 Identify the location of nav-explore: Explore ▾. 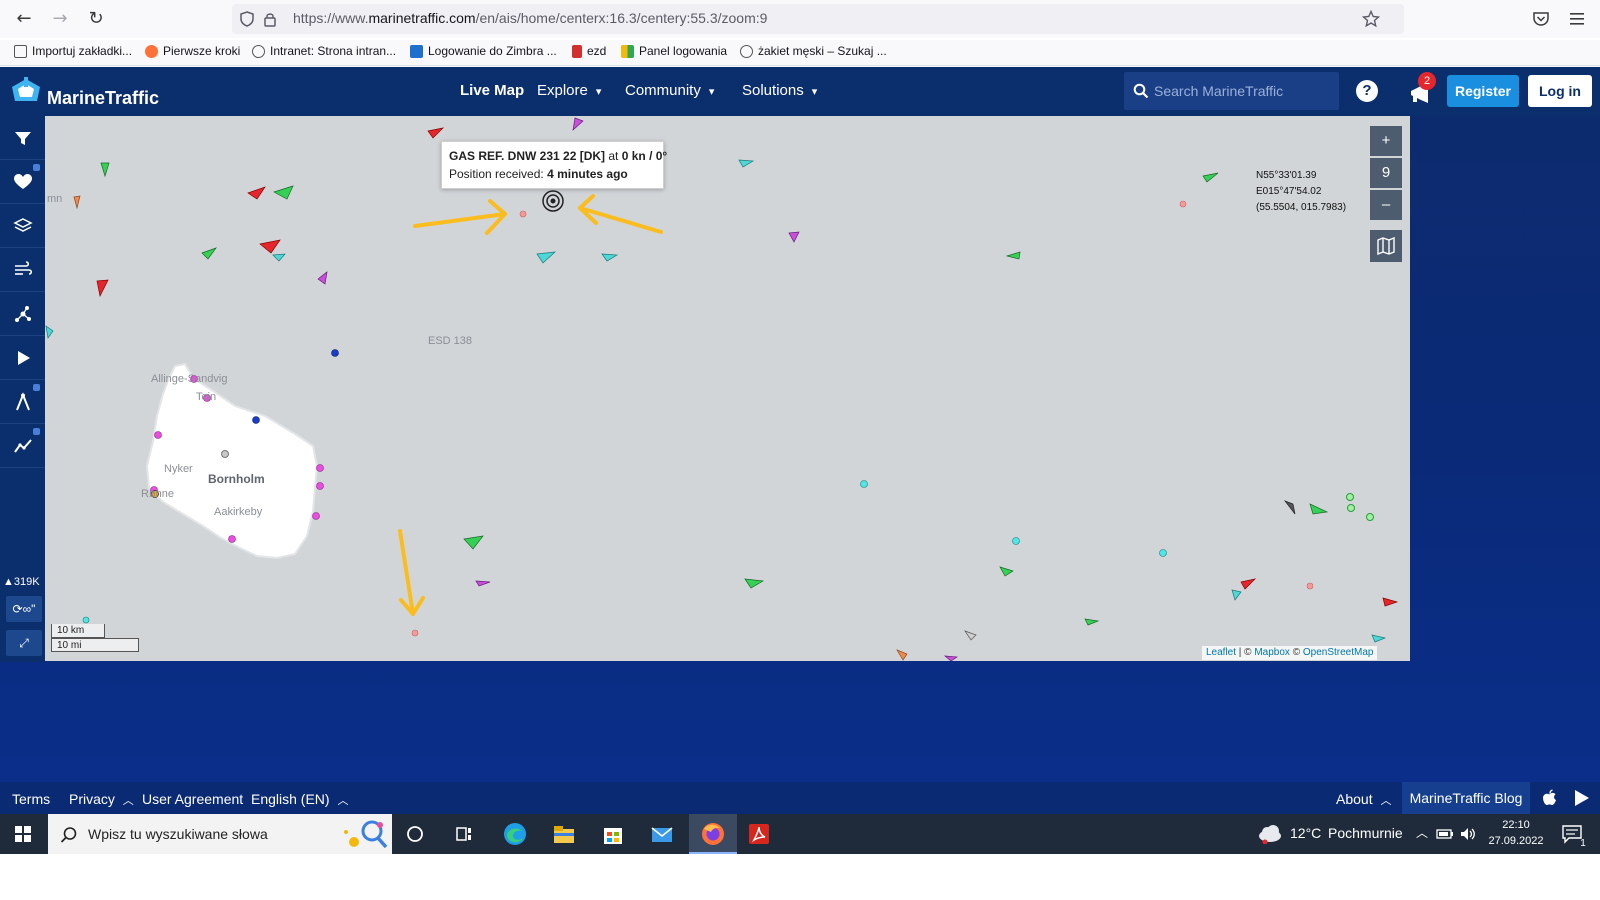
(569, 90).